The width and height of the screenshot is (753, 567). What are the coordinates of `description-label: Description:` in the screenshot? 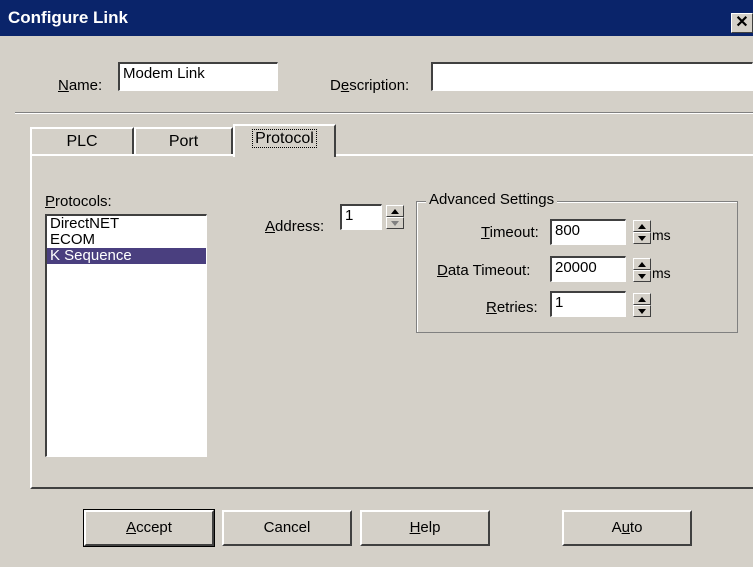 It's located at (370, 85).